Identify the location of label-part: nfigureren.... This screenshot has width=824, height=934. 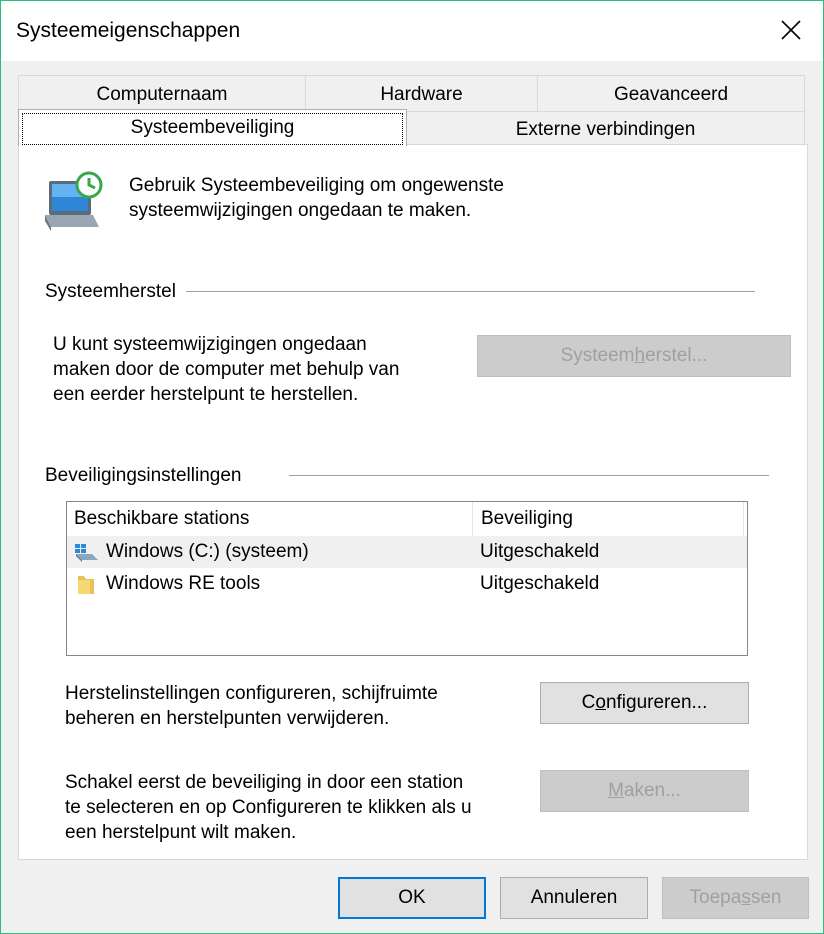
(656, 702).